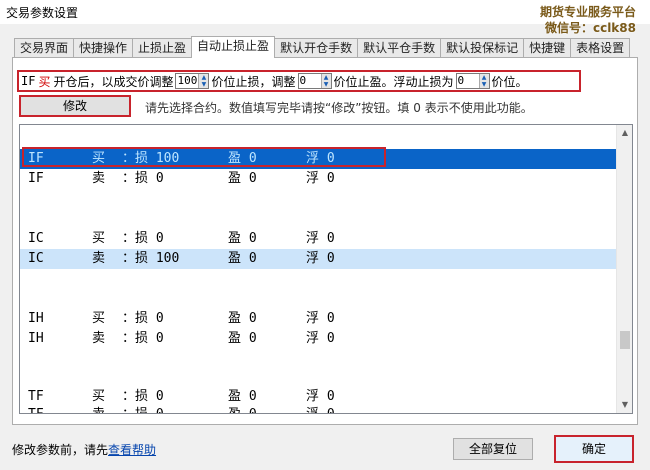 The height and width of the screenshot is (470, 650). I want to click on tab-default-hedge-flag: 默认投保标记, so click(482, 48).